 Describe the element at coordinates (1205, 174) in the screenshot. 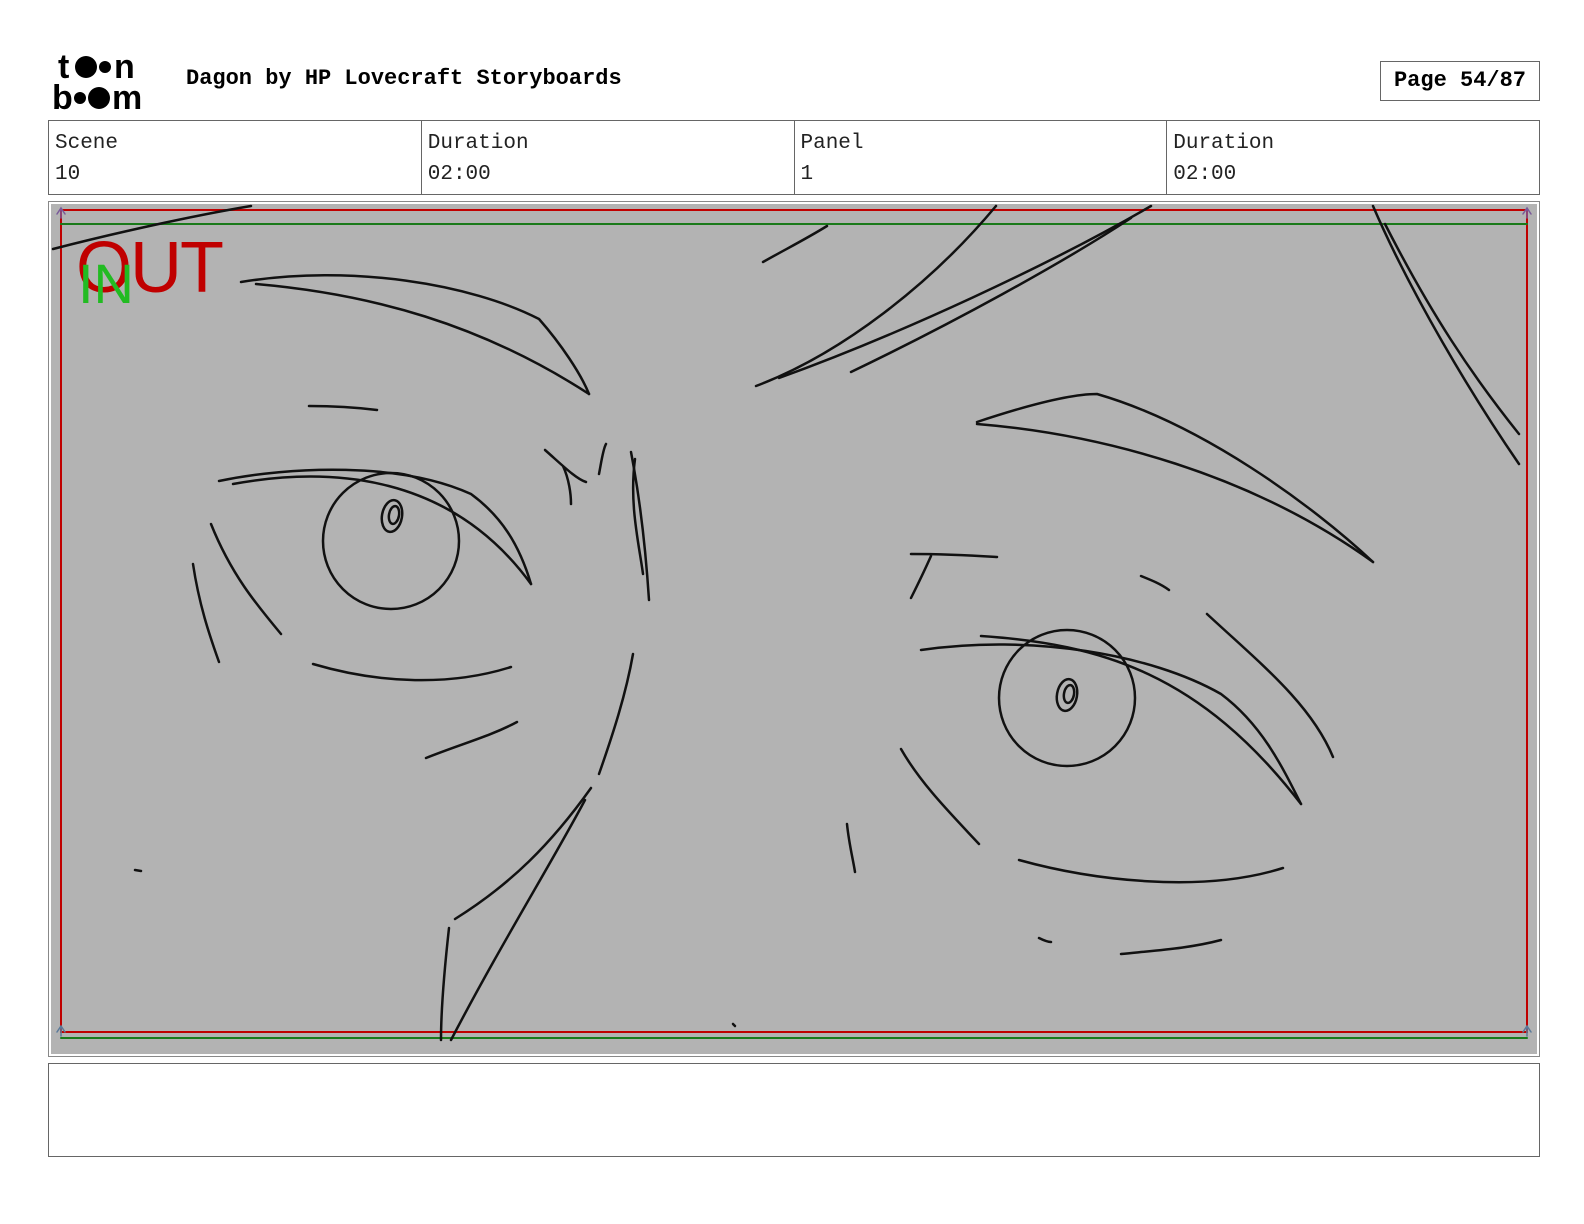

I see `panel-duration-value: 02:00` at that location.